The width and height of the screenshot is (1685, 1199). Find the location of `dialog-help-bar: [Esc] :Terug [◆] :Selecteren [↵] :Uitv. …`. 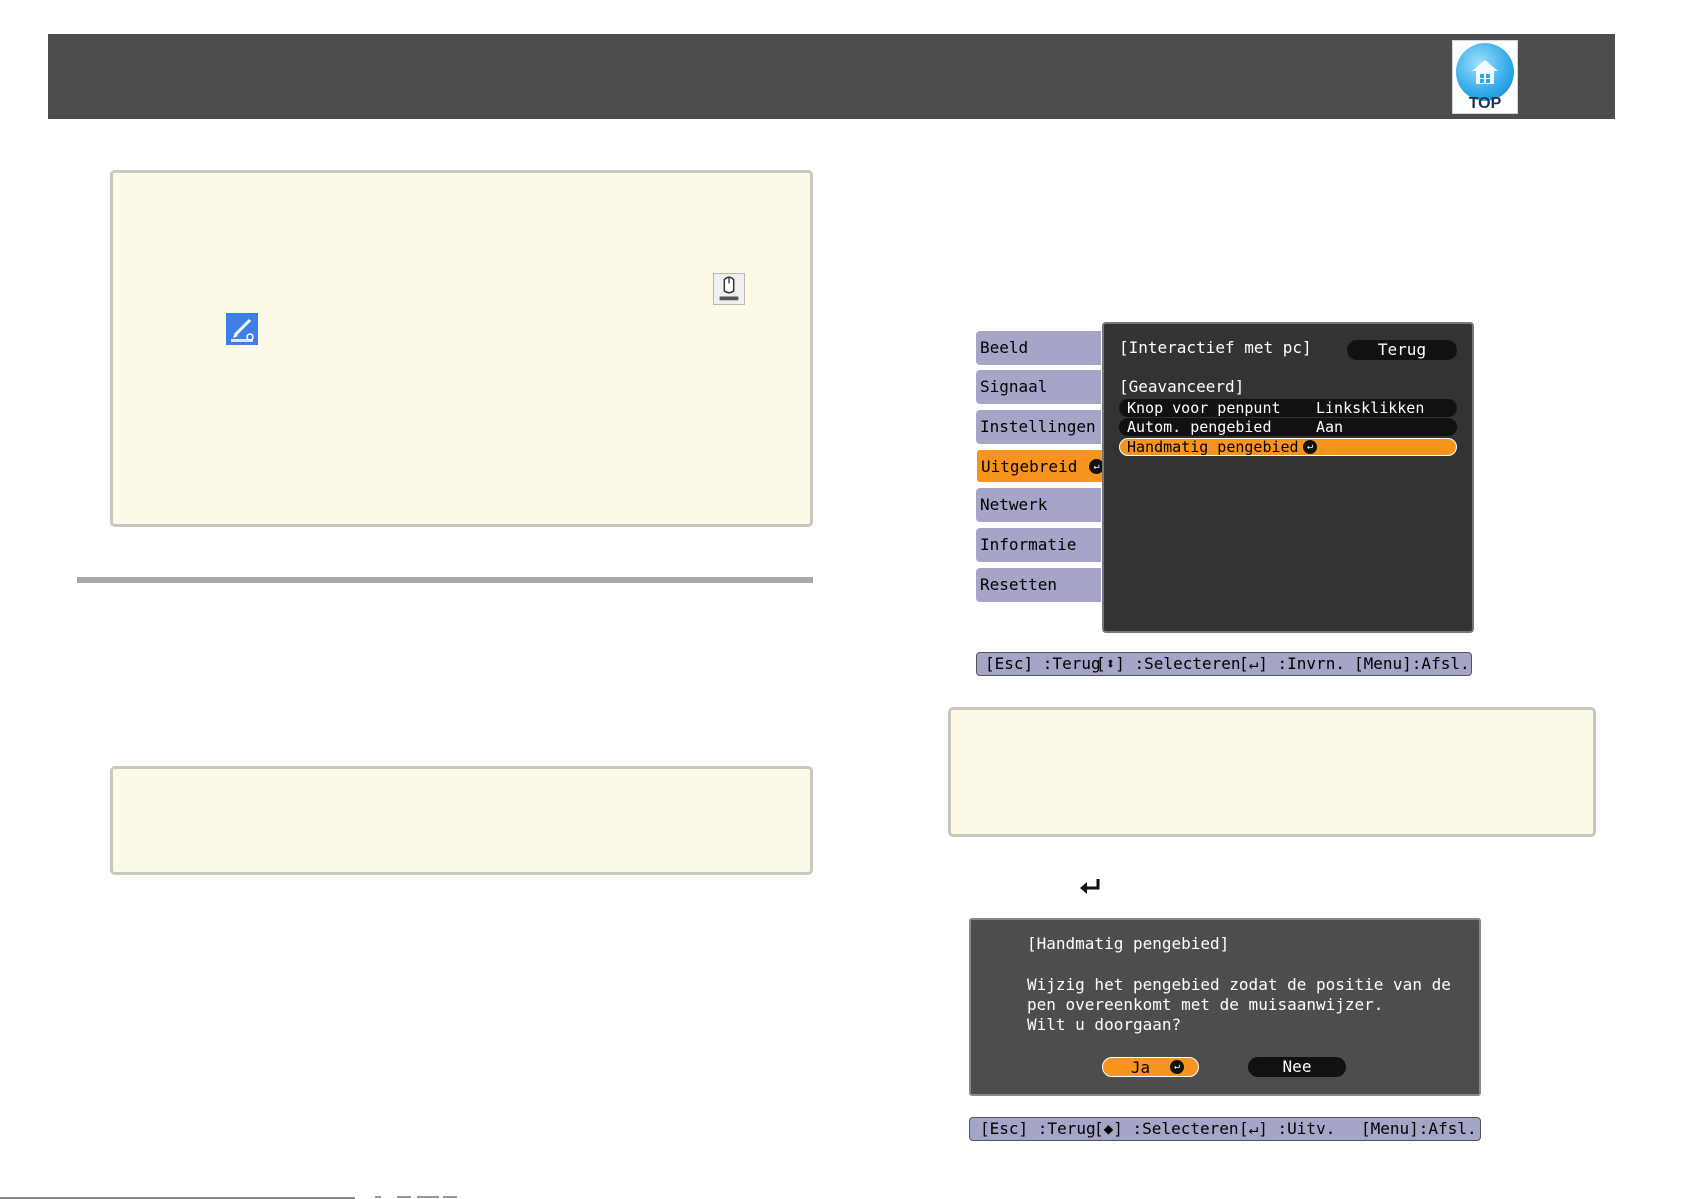

dialog-help-bar: [Esc] :Terug [◆] :Selecteren [↵] :Uitv. … is located at coordinates (1225, 1129).